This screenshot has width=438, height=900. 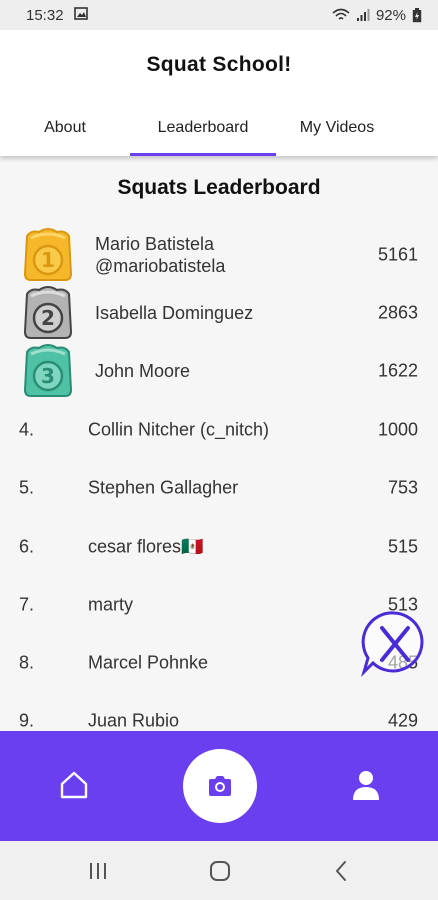 I want to click on player-rank: 9., so click(x=27, y=720).